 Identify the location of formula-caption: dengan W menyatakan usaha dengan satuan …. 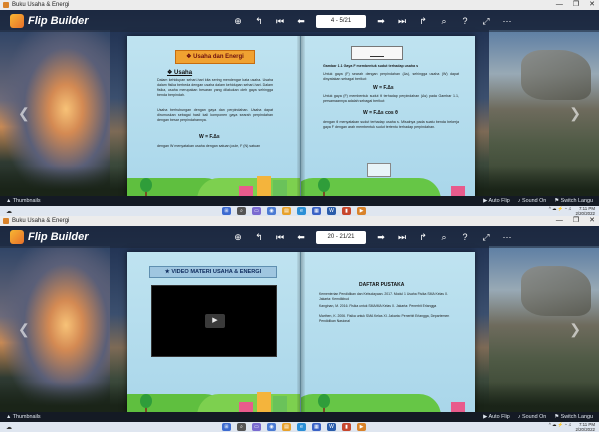
(209, 146).